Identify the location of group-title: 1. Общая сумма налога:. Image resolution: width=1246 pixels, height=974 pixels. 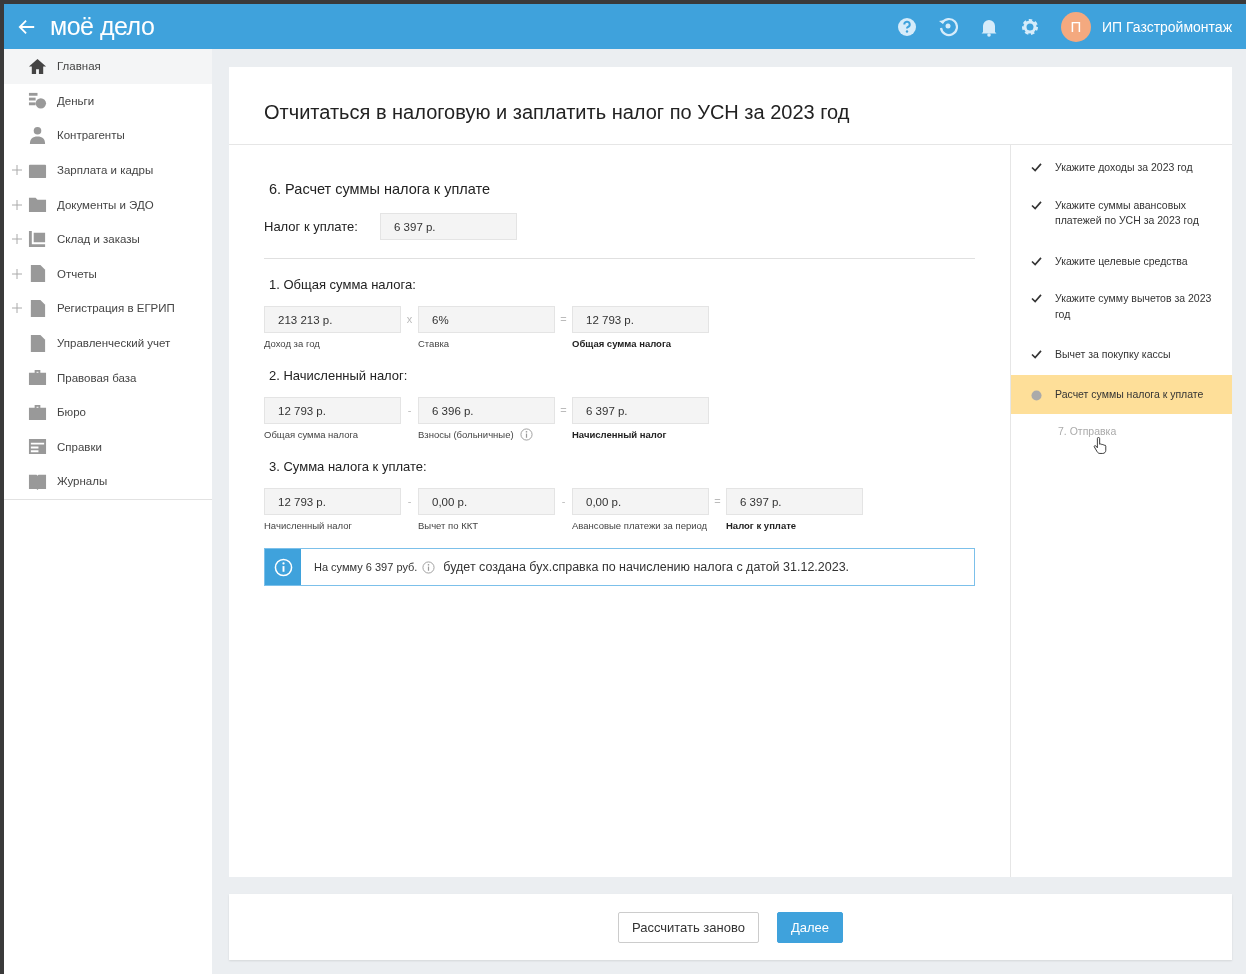
(343, 284).